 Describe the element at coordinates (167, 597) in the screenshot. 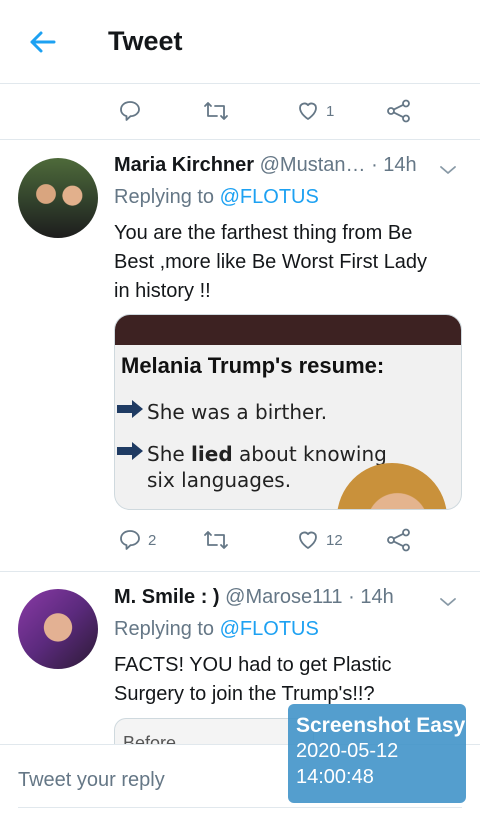

I see `author-name: M. Smile : )` at that location.